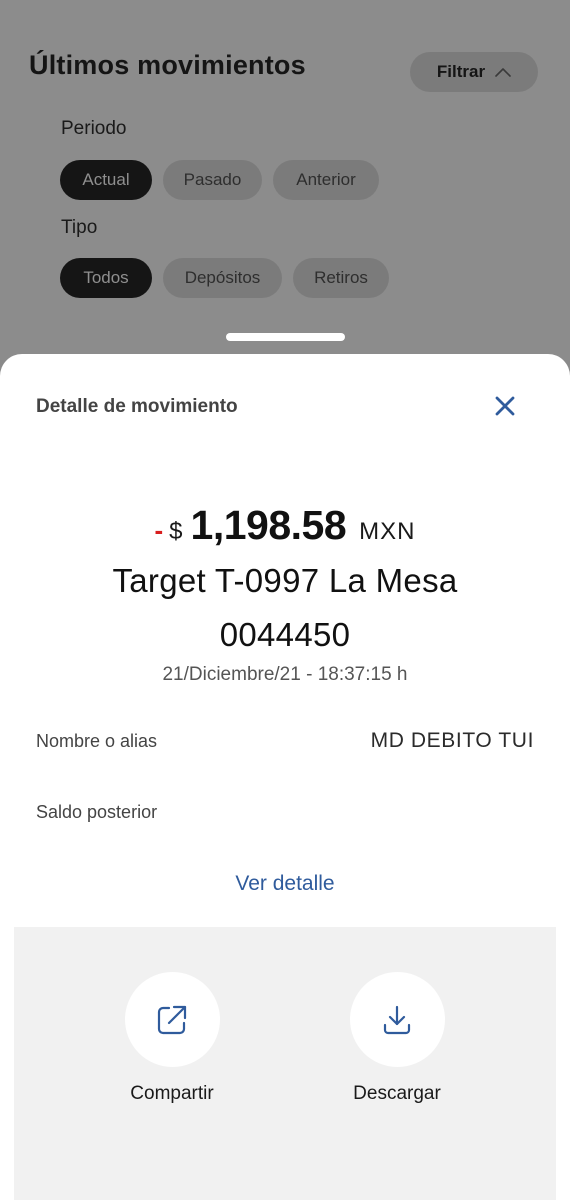 Image resolution: width=570 pixels, height=1200 pixels. Describe the element at coordinates (397, 1093) in the screenshot. I see `download-label: Descargar` at that location.